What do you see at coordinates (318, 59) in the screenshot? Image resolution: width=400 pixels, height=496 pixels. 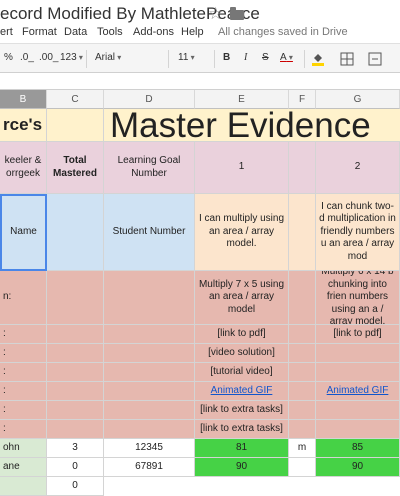 I see `fill-color-icon` at bounding box center [318, 59].